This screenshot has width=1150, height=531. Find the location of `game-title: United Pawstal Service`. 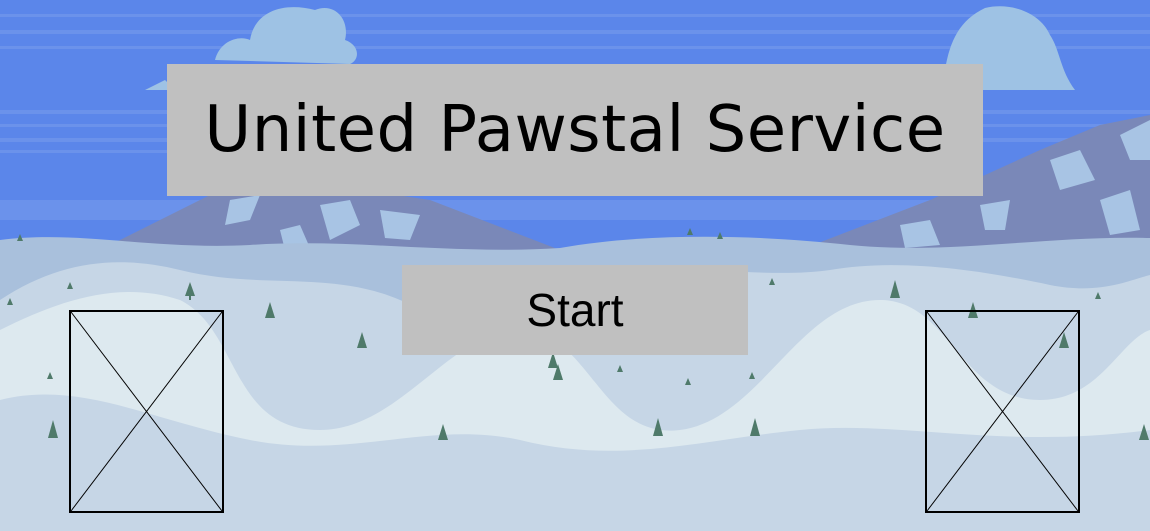

game-title: United Pawstal Service is located at coordinates (575, 130).